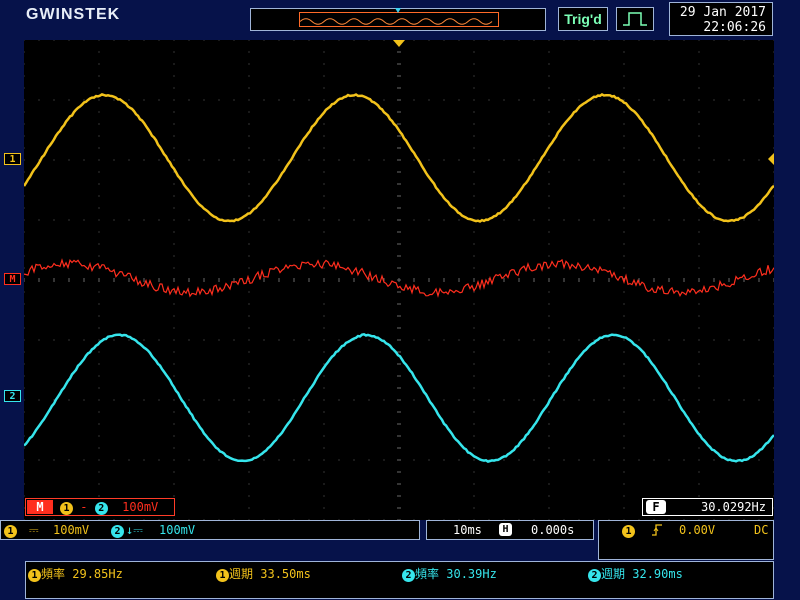  What do you see at coordinates (471, 574) in the screenshot?
I see `measurement-value: 30.39Hz` at bounding box center [471, 574].